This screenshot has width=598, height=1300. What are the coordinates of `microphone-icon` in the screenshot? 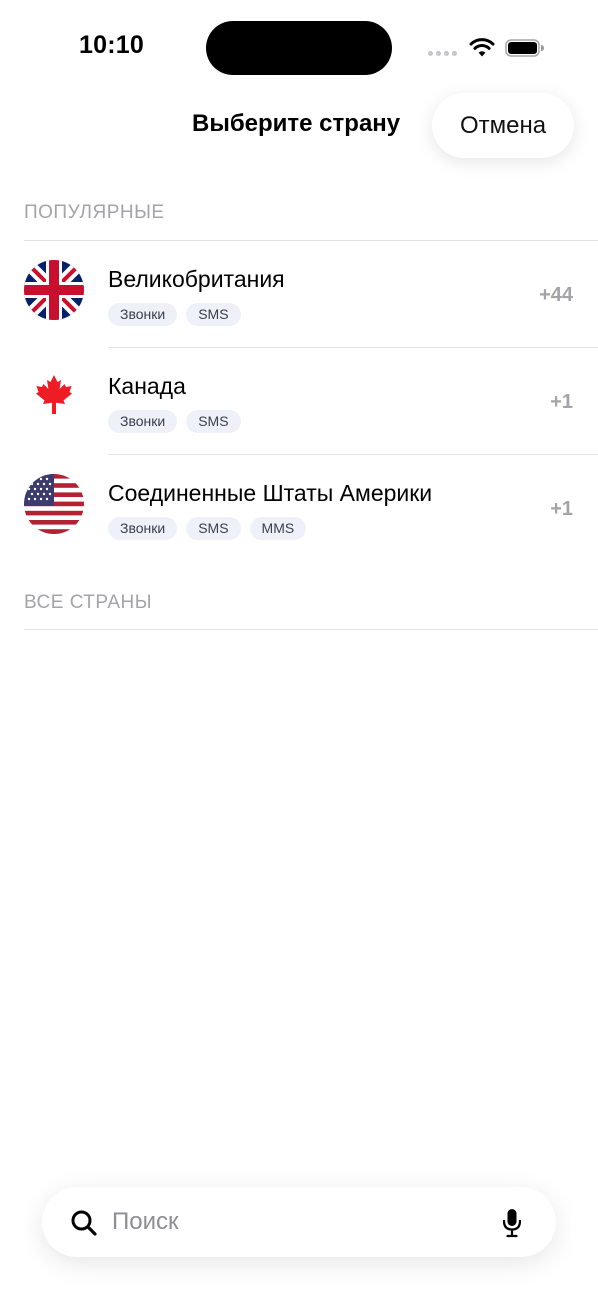 It's located at (512, 1223).